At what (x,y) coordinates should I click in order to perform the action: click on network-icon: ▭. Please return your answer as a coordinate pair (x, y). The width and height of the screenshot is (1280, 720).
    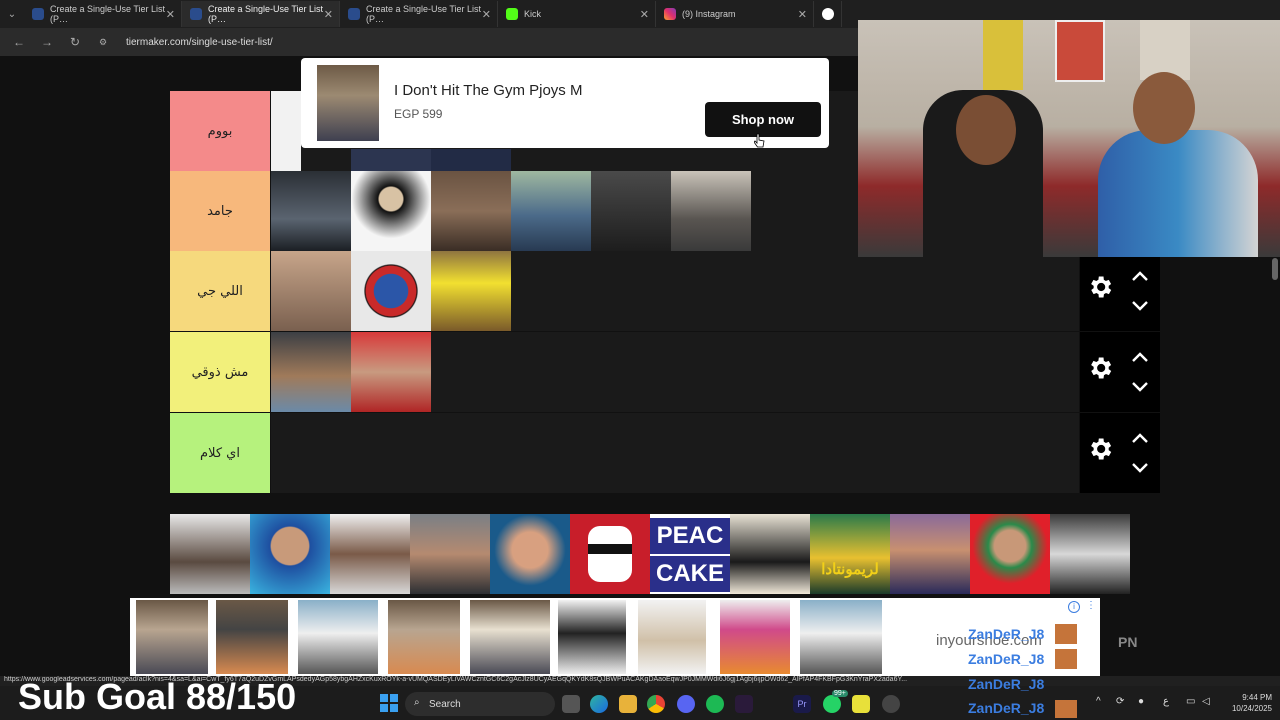
    Looking at the image, I should click on (1190, 701).